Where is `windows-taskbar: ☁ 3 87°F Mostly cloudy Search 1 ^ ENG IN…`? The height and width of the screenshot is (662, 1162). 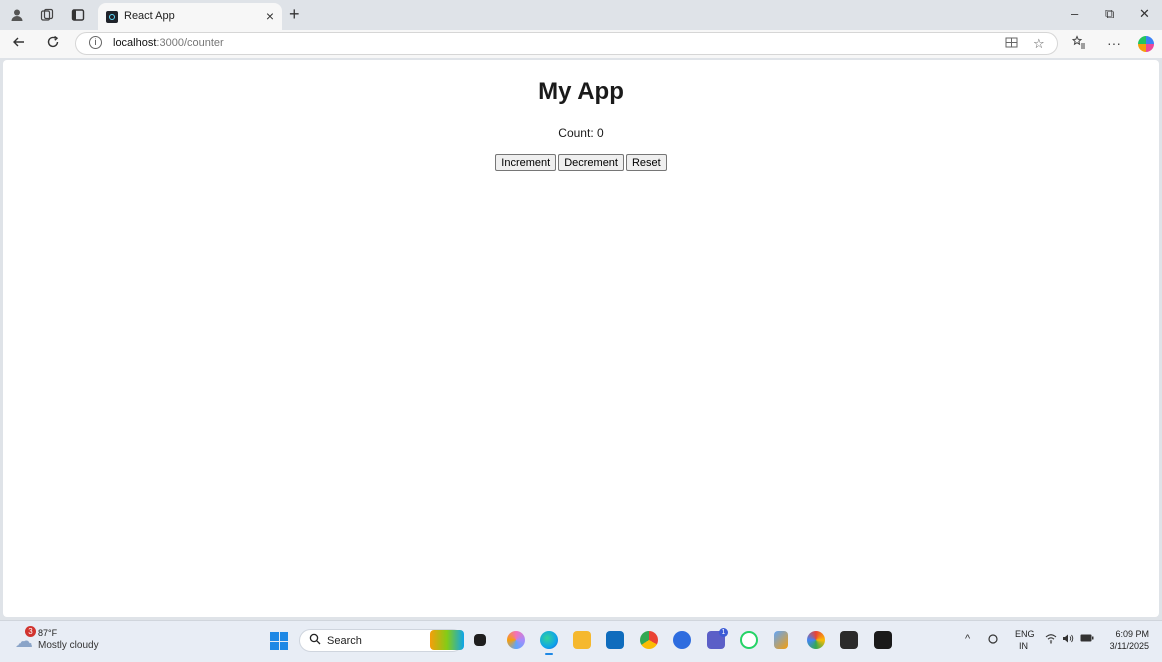
windows-taskbar: ☁ 3 87°F Mostly cloudy Search 1 ^ ENG IN… is located at coordinates (581, 641).